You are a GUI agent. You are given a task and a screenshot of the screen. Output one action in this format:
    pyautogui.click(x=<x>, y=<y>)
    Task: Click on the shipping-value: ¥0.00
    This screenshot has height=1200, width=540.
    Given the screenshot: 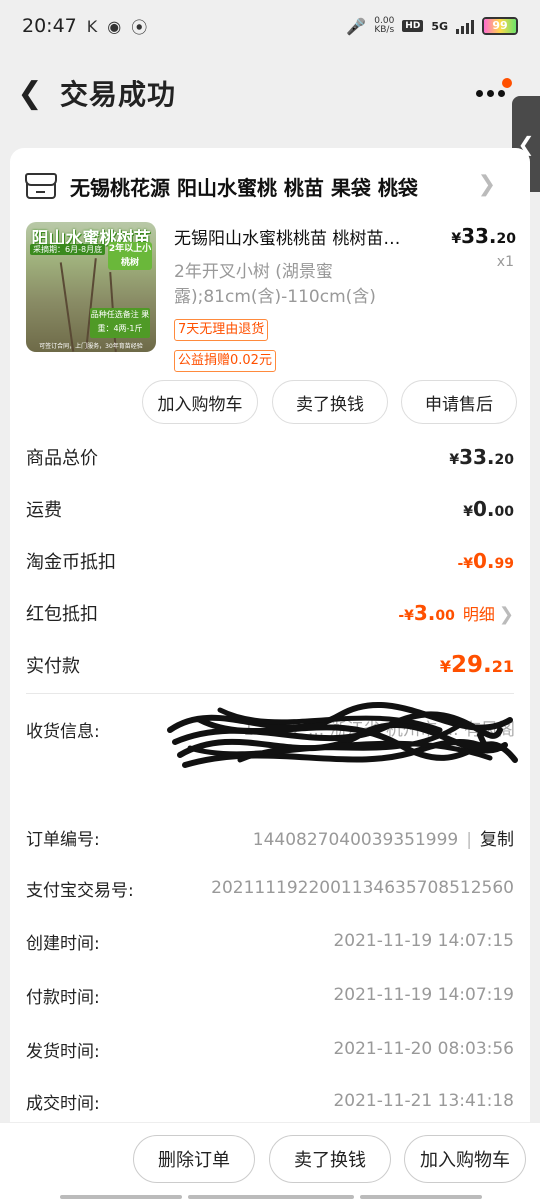 What is the action you would take?
    pyautogui.click(x=488, y=509)
    